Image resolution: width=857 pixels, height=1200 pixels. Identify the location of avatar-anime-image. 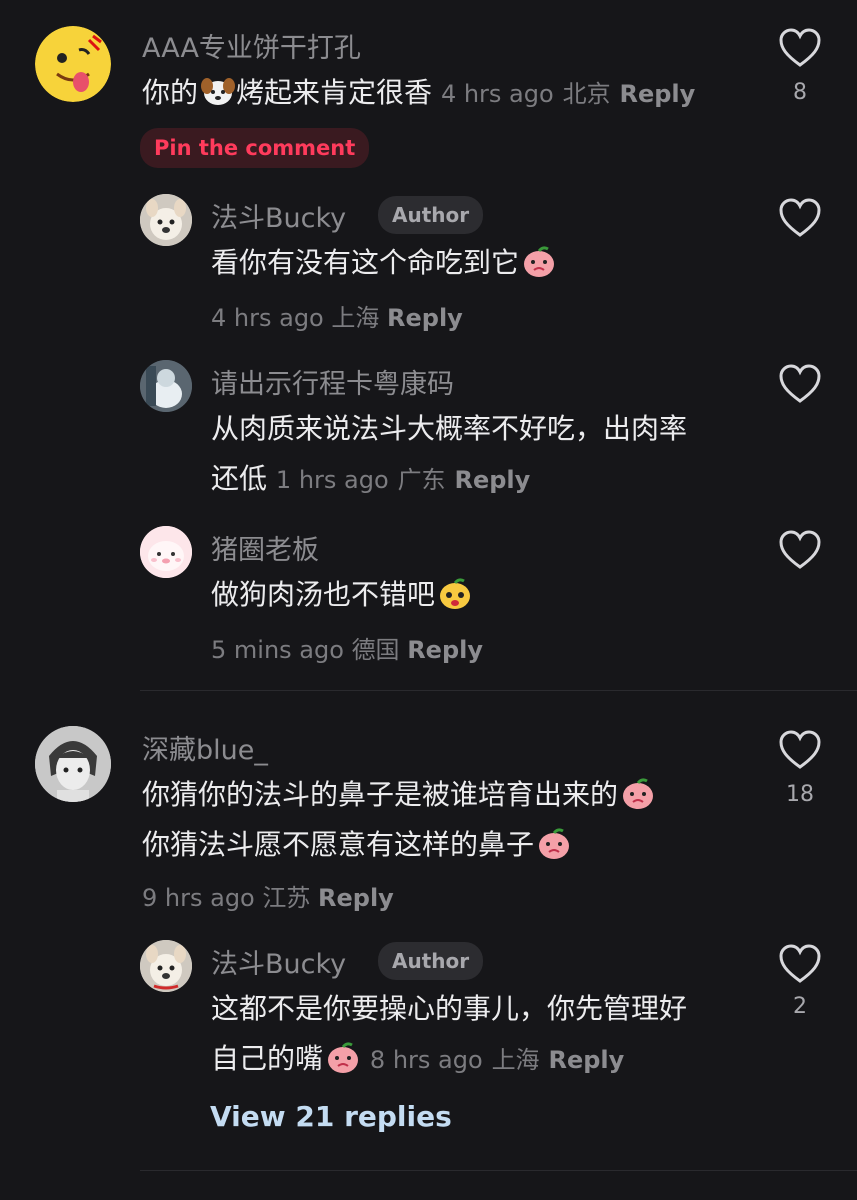
(73, 764).